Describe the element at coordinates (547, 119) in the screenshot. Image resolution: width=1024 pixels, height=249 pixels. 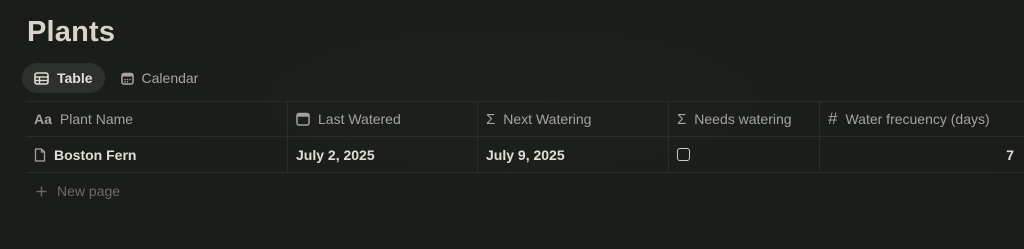
I see `column-header-label: Next Watering` at that location.